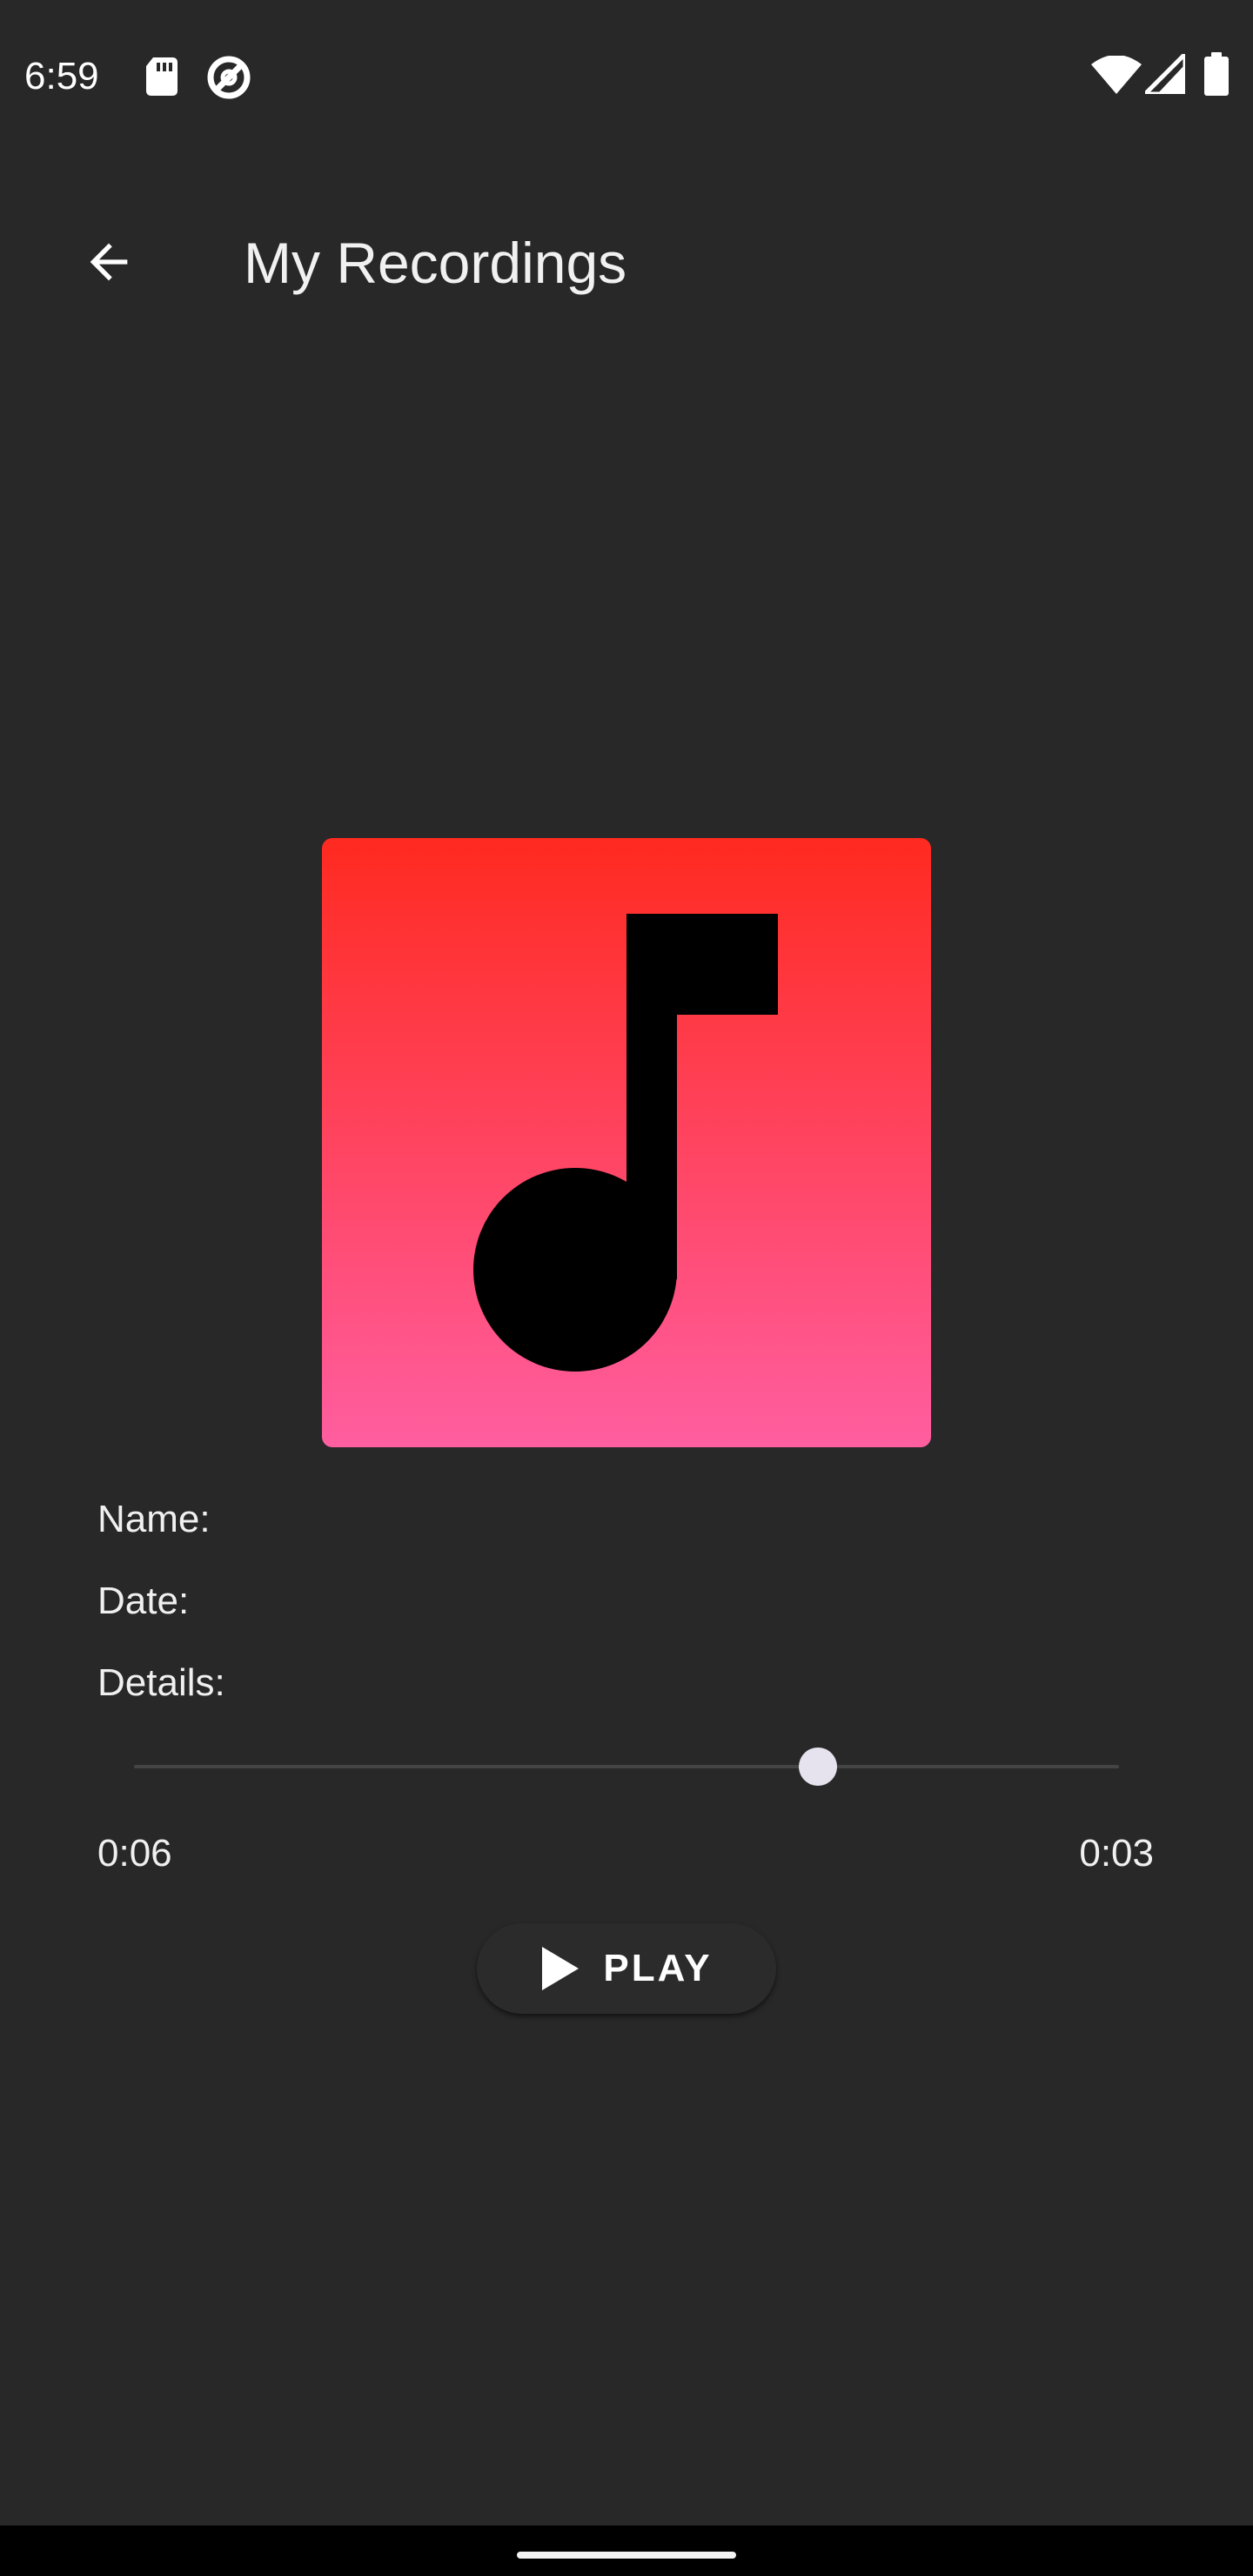 The image size is (1253, 2576). Describe the element at coordinates (1216, 74) in the screenshot. I see `battery-icon` at that location.